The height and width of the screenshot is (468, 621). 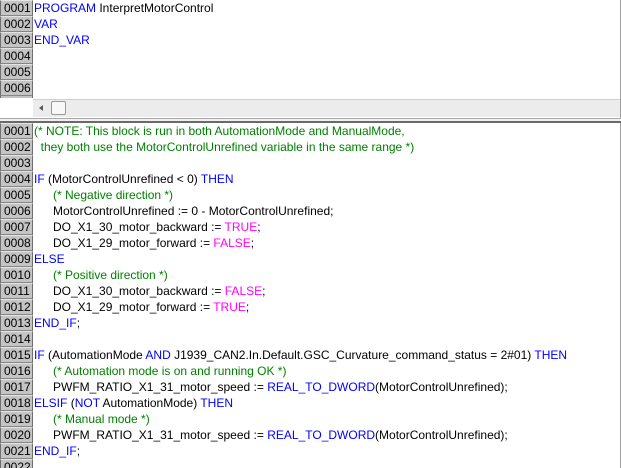 I want to click on line-number: 0005, so click(x=16, y=195).